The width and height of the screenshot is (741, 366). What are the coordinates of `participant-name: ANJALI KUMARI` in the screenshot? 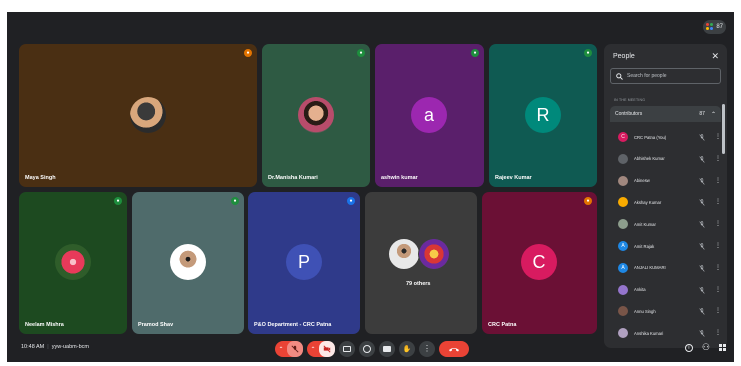 It's located at (650, 268).